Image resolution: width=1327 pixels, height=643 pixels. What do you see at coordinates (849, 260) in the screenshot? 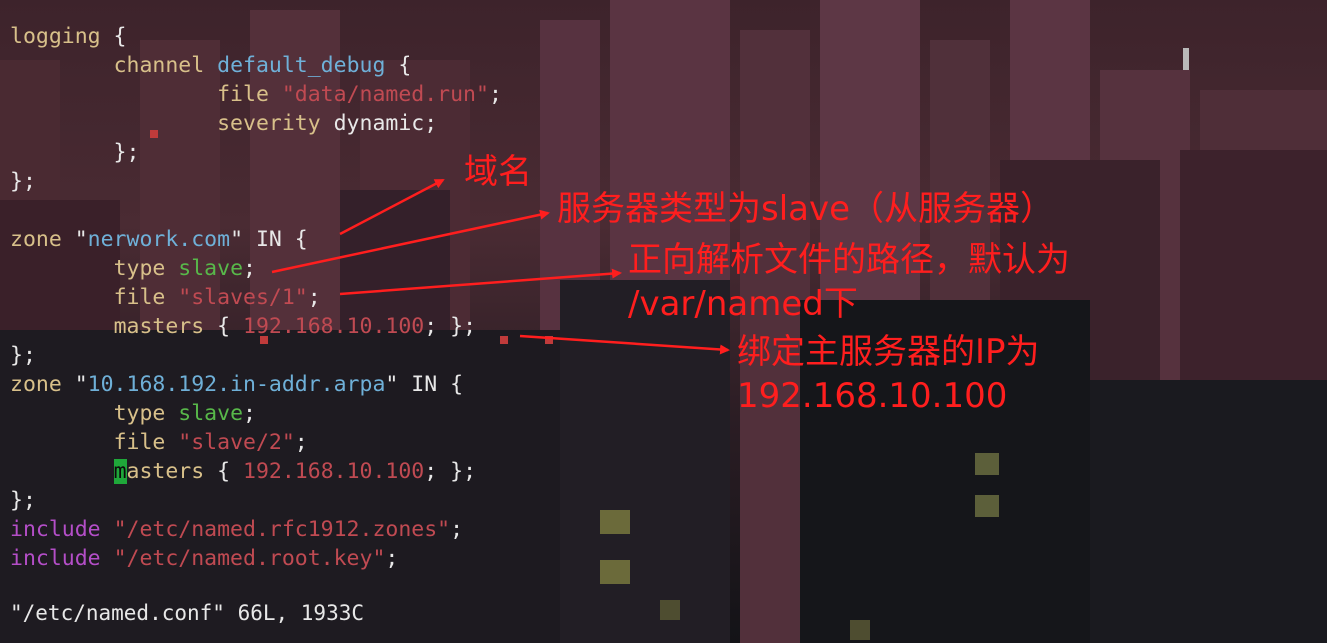
I see `annotation-path-line1: 正向解析文件的路径，默认为` at bounding box center [849, 260].